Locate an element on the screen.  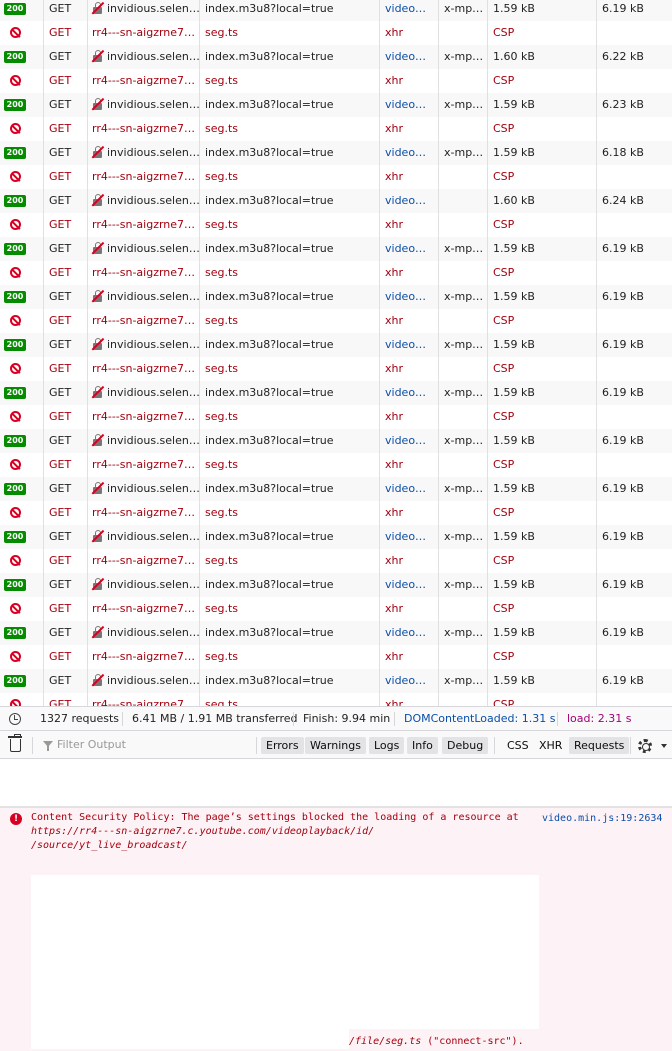
file-cell: index.m3u8?local=true is located at coordinates (290, 10).